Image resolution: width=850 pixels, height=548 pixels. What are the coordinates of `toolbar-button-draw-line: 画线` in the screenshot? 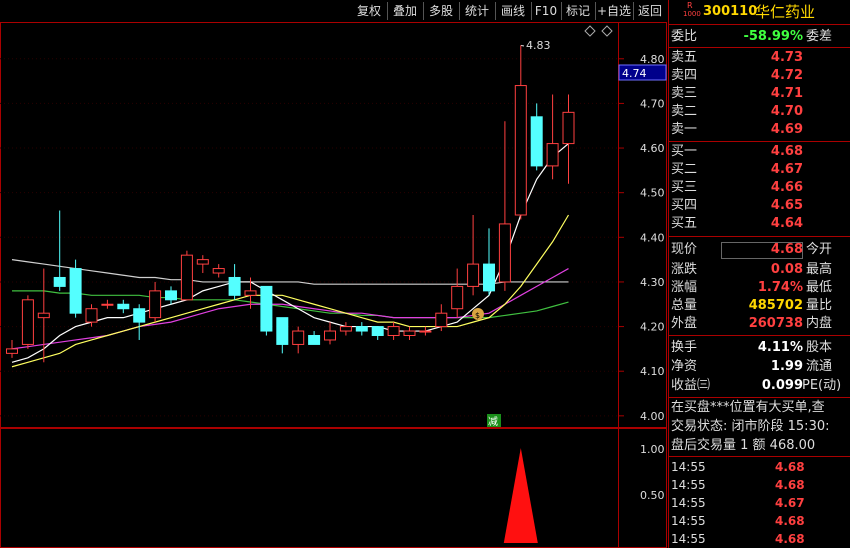 It's located at (513, 11).